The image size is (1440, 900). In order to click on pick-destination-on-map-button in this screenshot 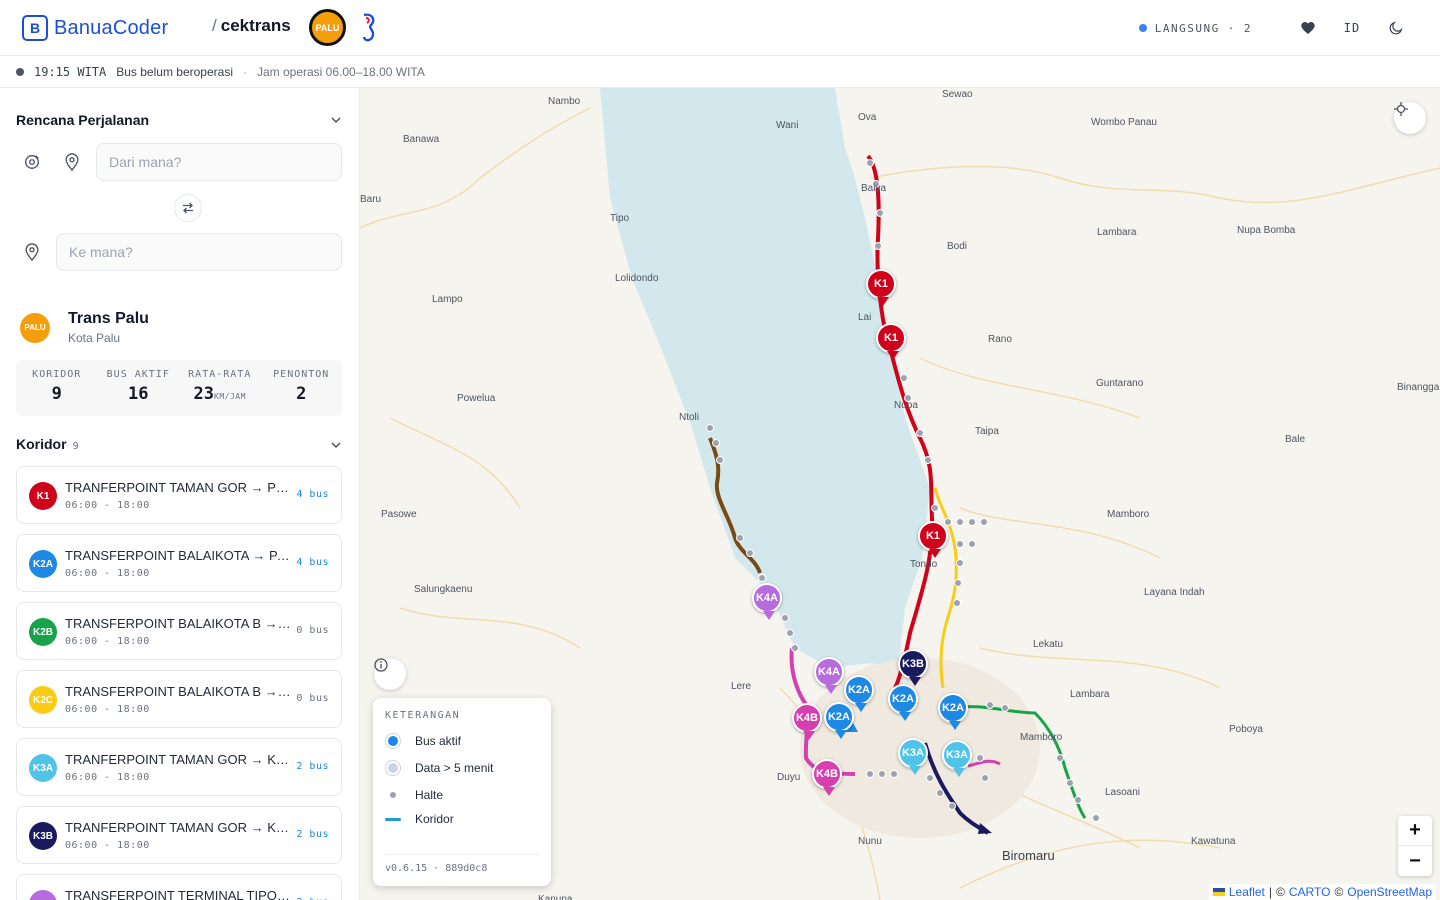, I will do `click(32, 252)`.